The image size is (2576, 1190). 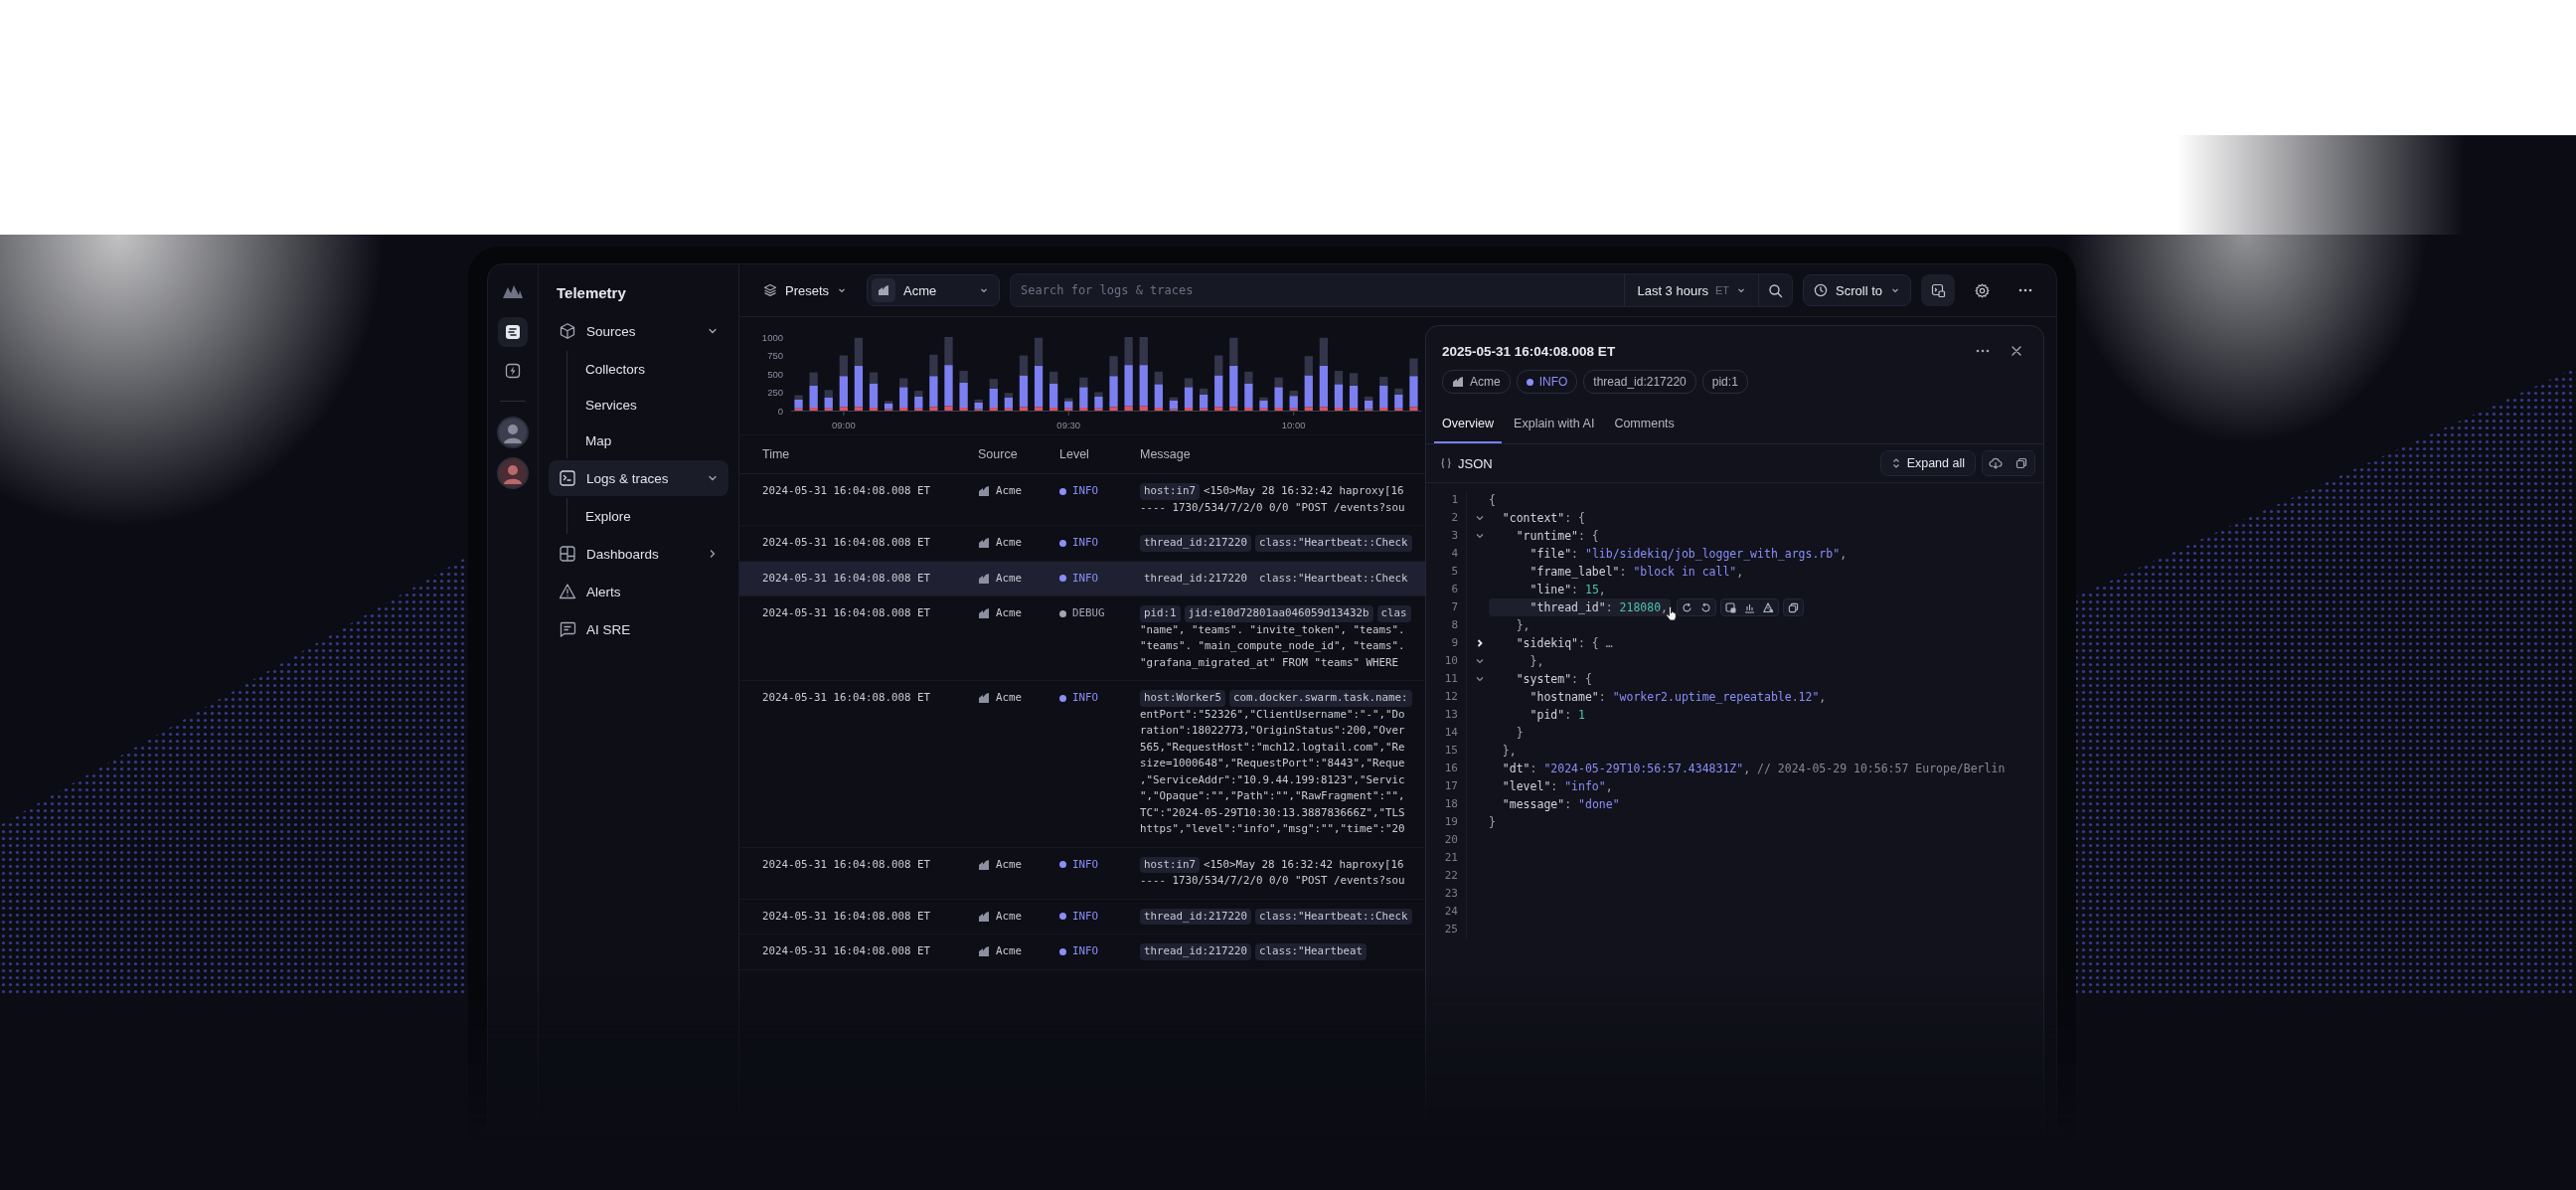 I want to click on axis-label: 750, so click(x=775, y=355).